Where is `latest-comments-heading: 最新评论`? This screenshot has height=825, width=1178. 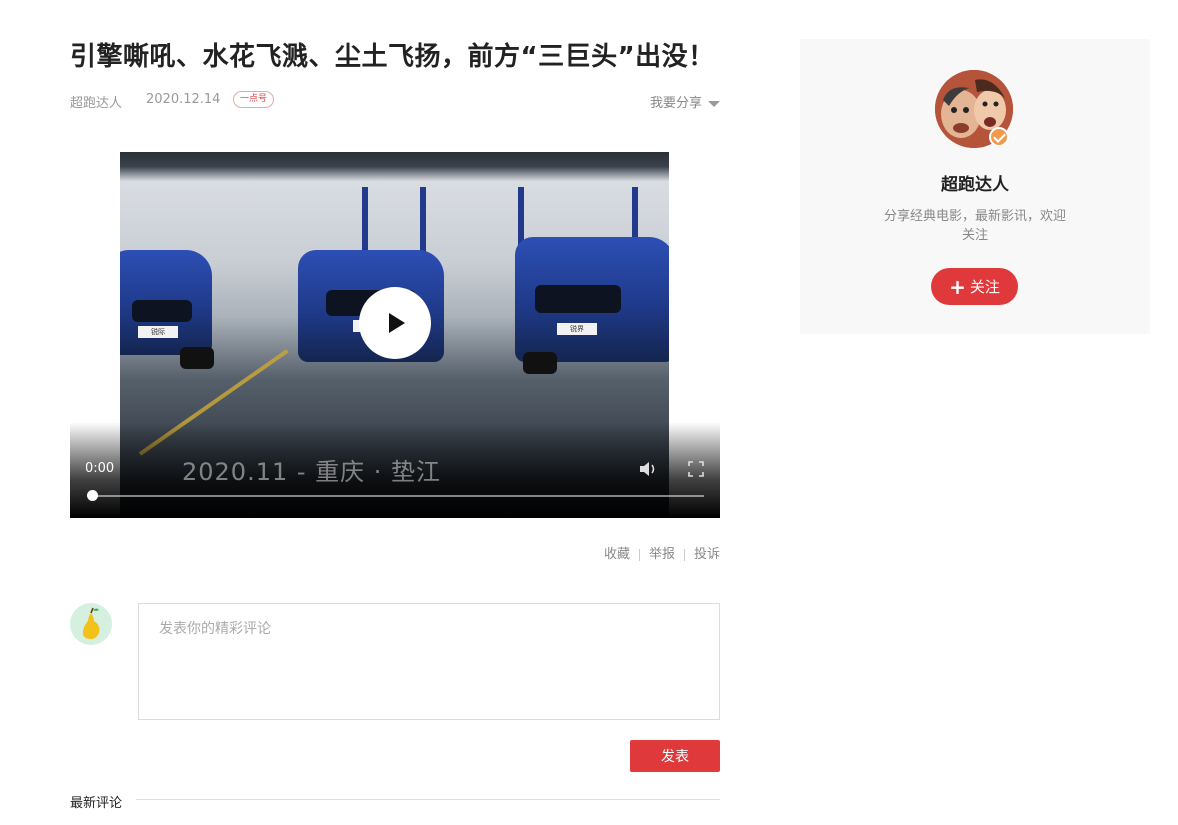
latest-comments-heading: 最新评论 is located at coordinates (96, 803).